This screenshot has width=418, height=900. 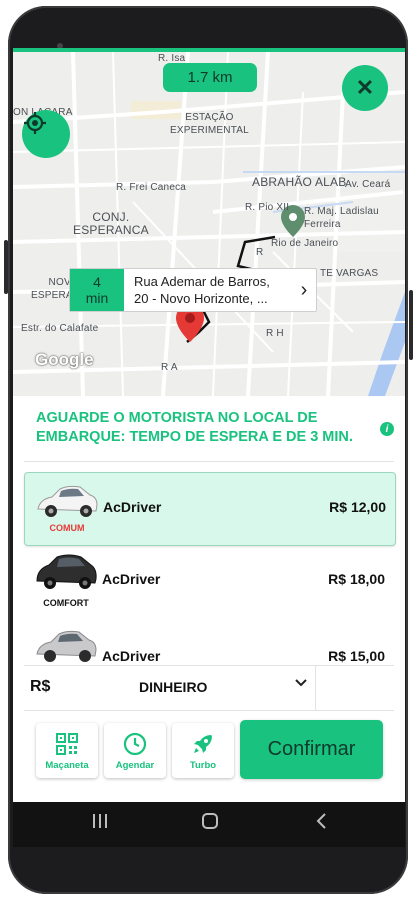 I want to click on eta-minutes: 4 min, so click(x=97, y=290).